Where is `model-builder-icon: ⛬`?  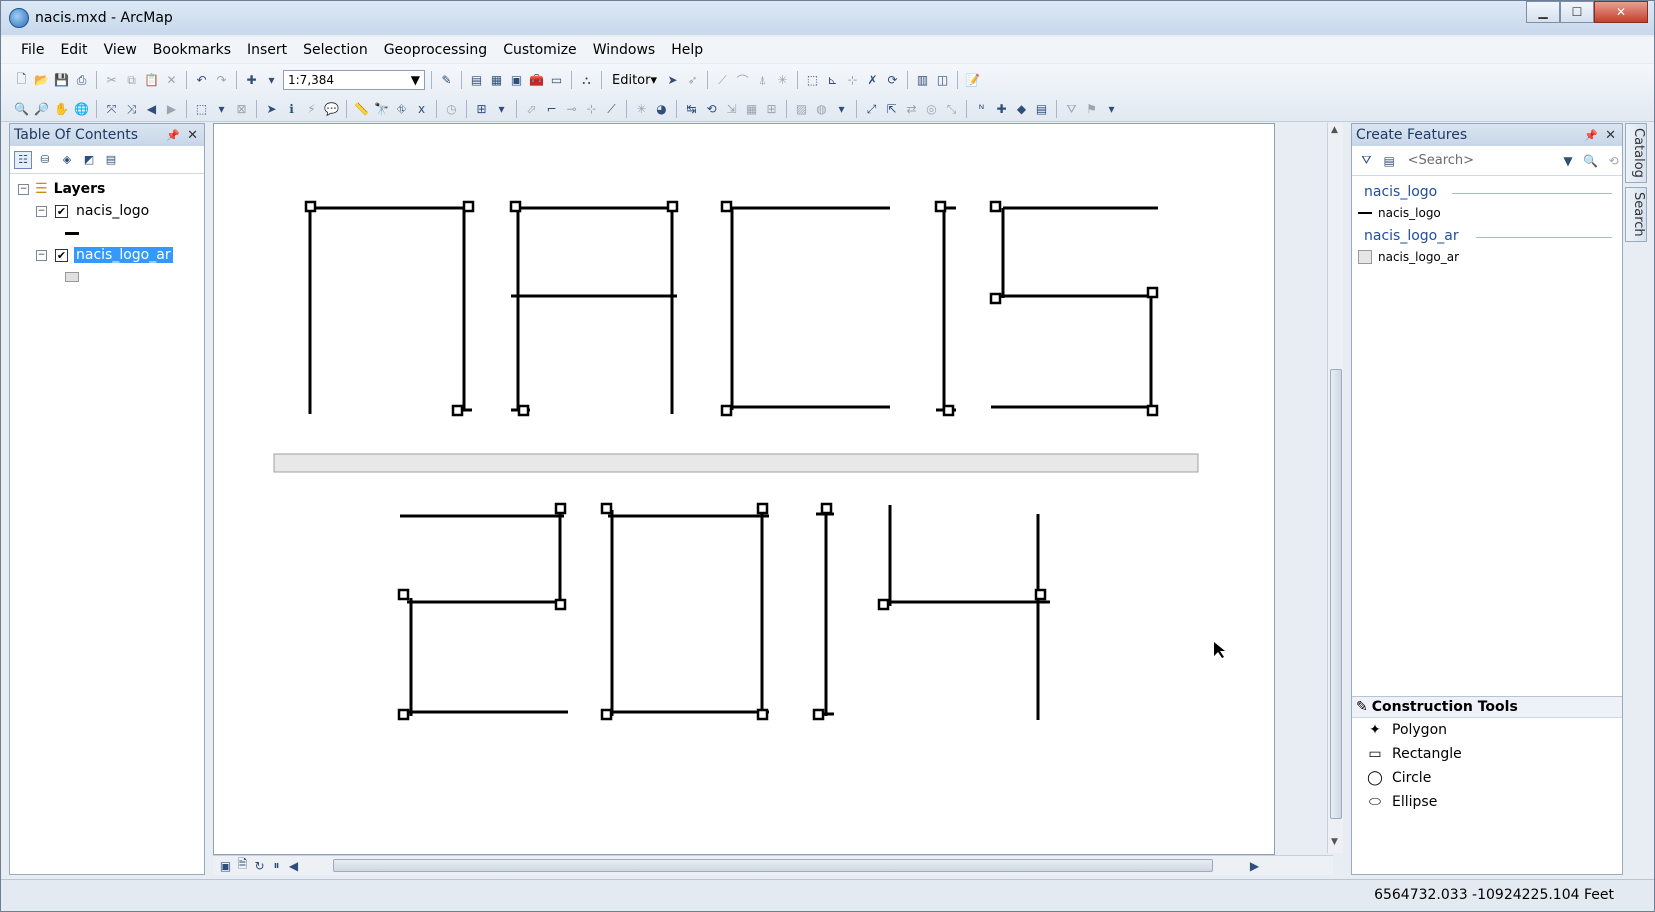 model-builder-icon: ⛬ is located at coordinates (586, 80).